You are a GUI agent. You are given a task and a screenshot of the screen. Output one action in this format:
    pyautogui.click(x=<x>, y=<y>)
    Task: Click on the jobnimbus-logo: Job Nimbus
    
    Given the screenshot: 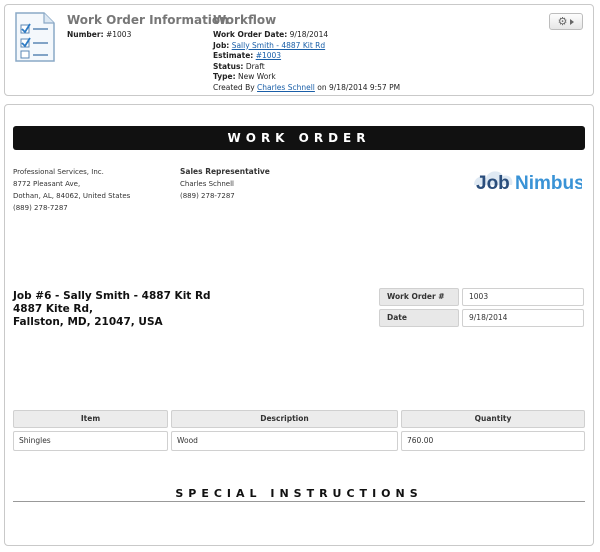 What is the action you would take?
    pyautogui.click(x=528, y=182)
    